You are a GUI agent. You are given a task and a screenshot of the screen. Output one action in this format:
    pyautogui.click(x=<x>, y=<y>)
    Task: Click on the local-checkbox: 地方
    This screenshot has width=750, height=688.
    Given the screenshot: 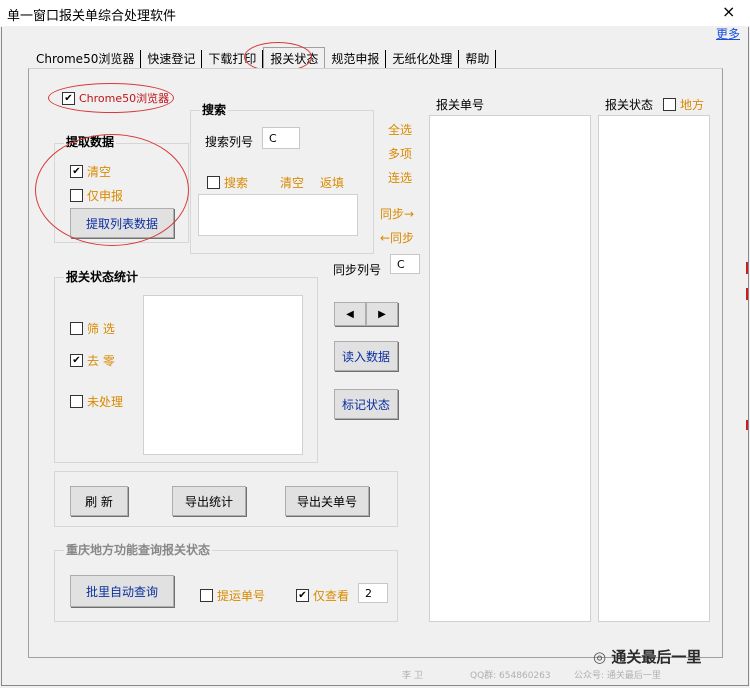 What is the action you would take?
    pyautogui.click(x=683, y=104)
    